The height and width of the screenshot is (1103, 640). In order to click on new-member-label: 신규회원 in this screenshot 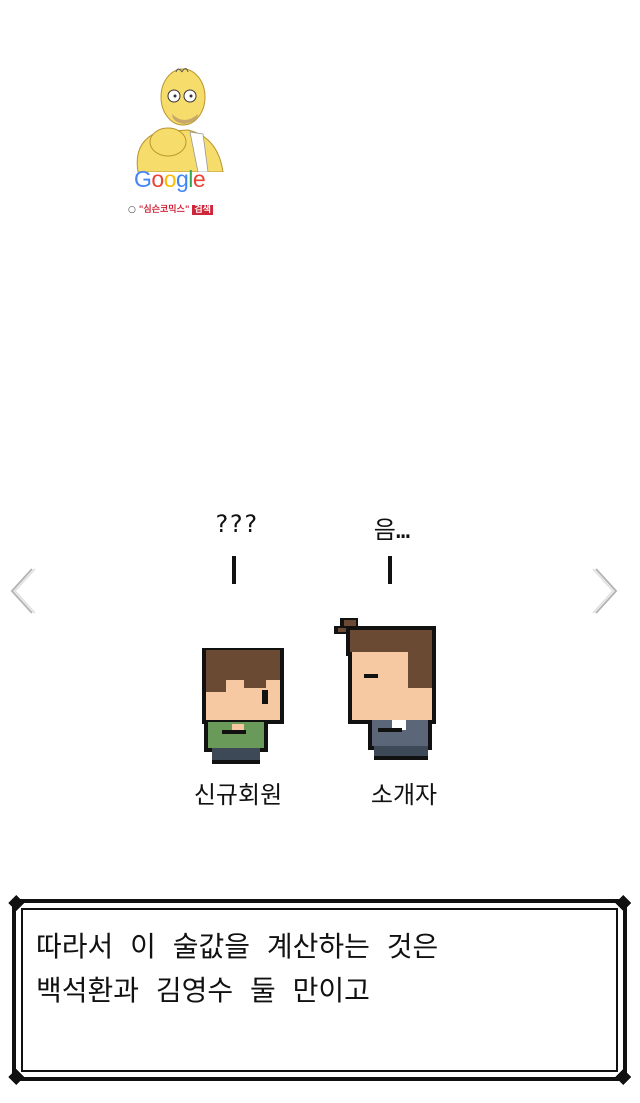, I will do `click(238, 795)`.